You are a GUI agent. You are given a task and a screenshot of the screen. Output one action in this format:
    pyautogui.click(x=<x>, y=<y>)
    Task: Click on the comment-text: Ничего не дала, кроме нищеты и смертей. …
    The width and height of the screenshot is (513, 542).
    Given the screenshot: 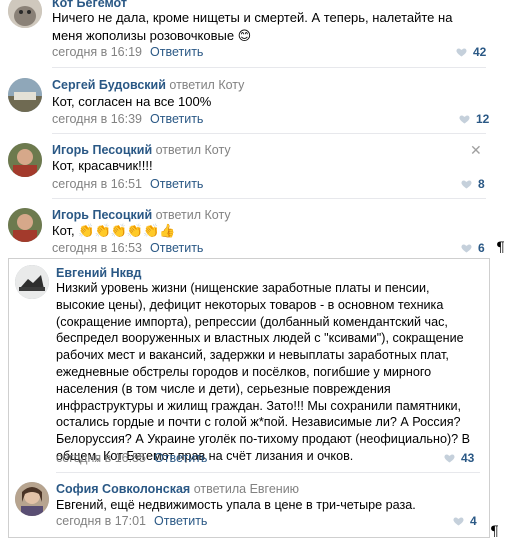 What is the action you would take?
    pyautogui.click(x=252, y=26)
    